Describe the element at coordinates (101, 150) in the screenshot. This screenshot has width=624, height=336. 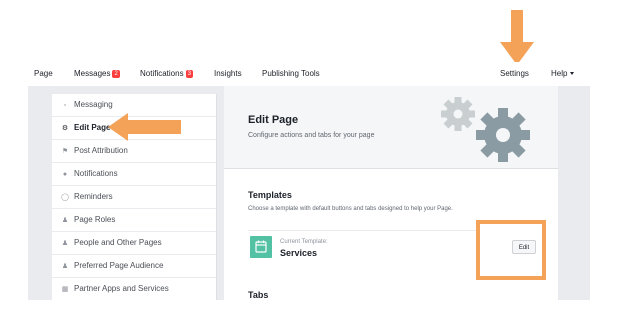
I see `sidebar-item-label: Post Attribution` at that location.